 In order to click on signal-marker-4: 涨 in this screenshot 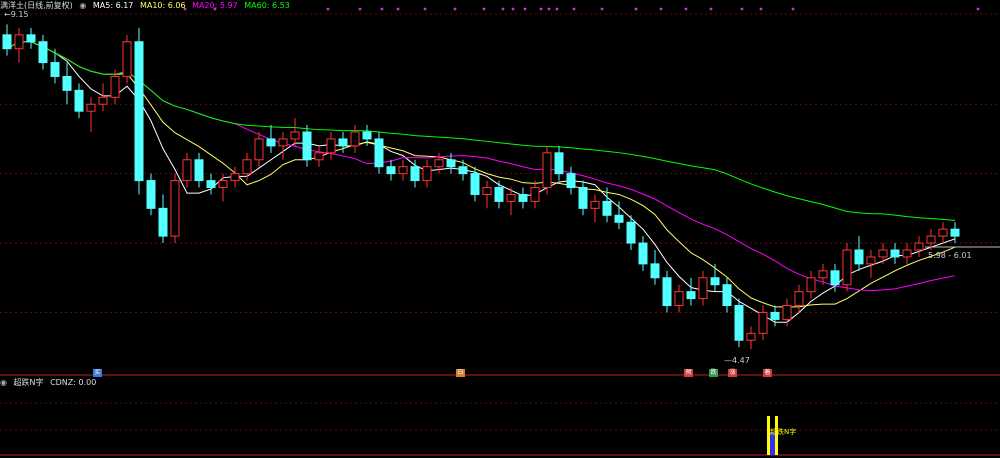, I will do `click(732, 373)`.